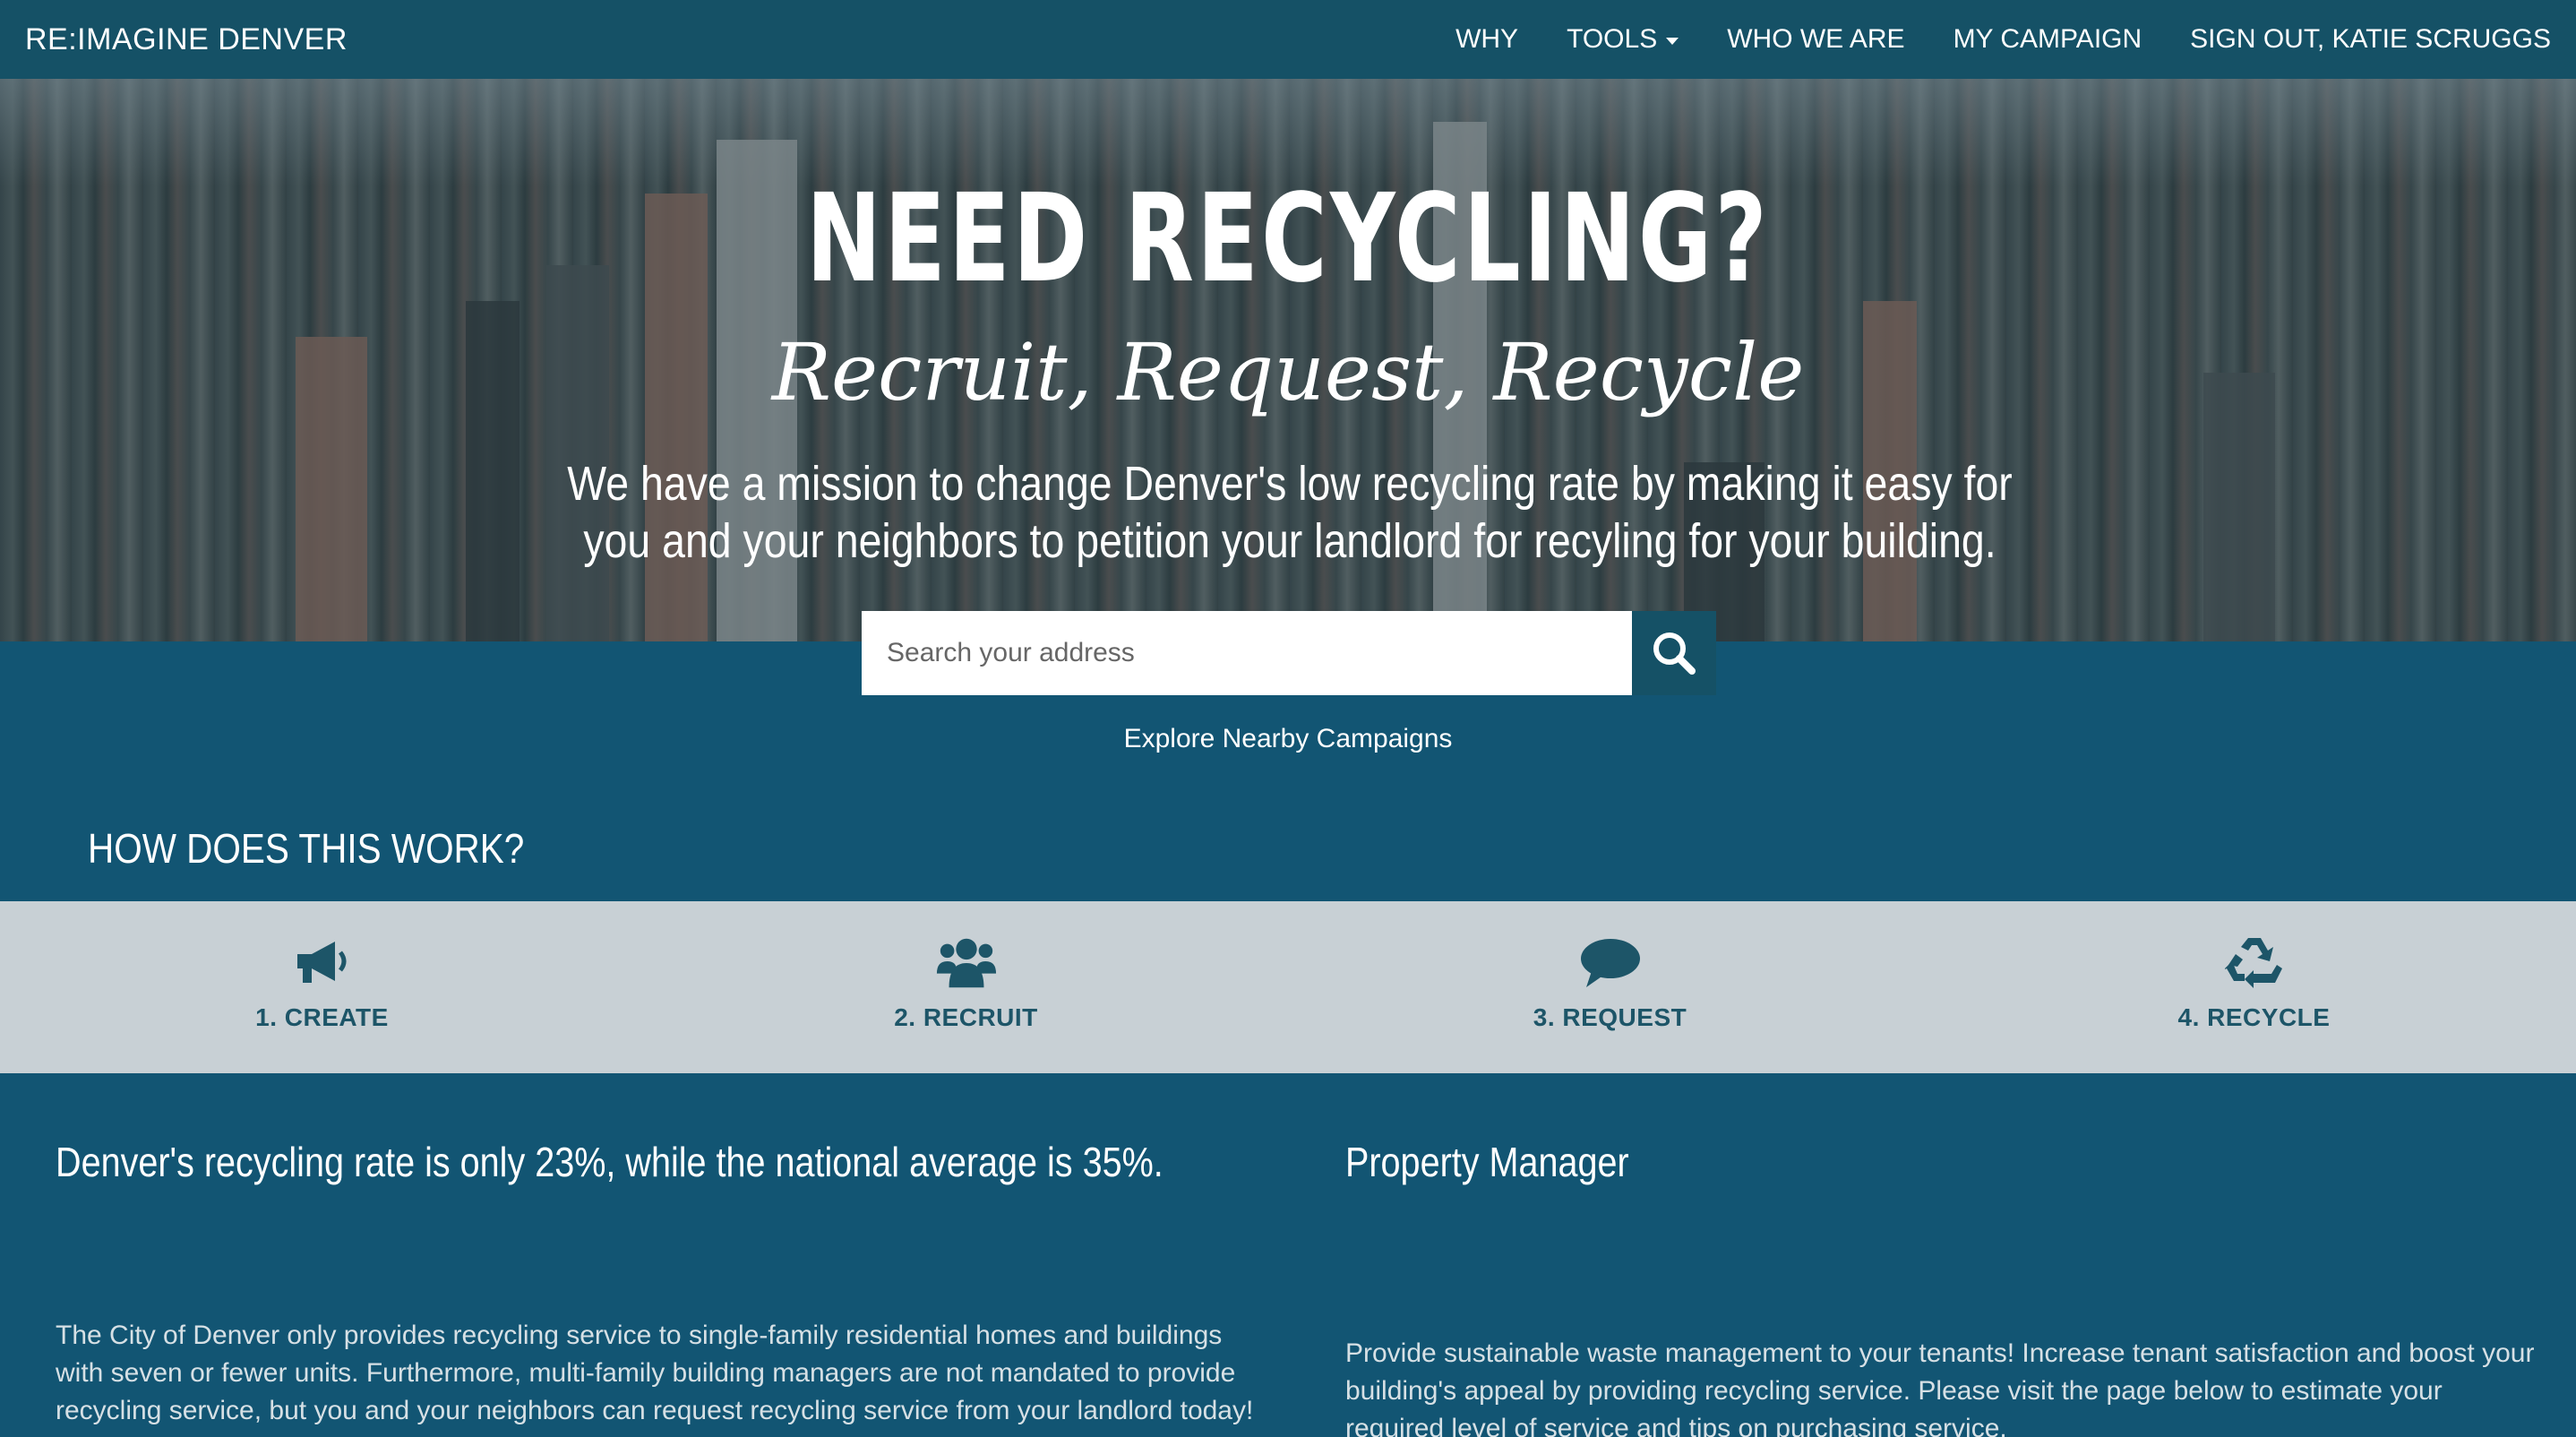 This screenshot has height=1437, width=2576. What do you see at coordinates (322, 1017) in the screenshot?
I see `step-create-label: 1. CREATE` at bounding box center [322, 1017].